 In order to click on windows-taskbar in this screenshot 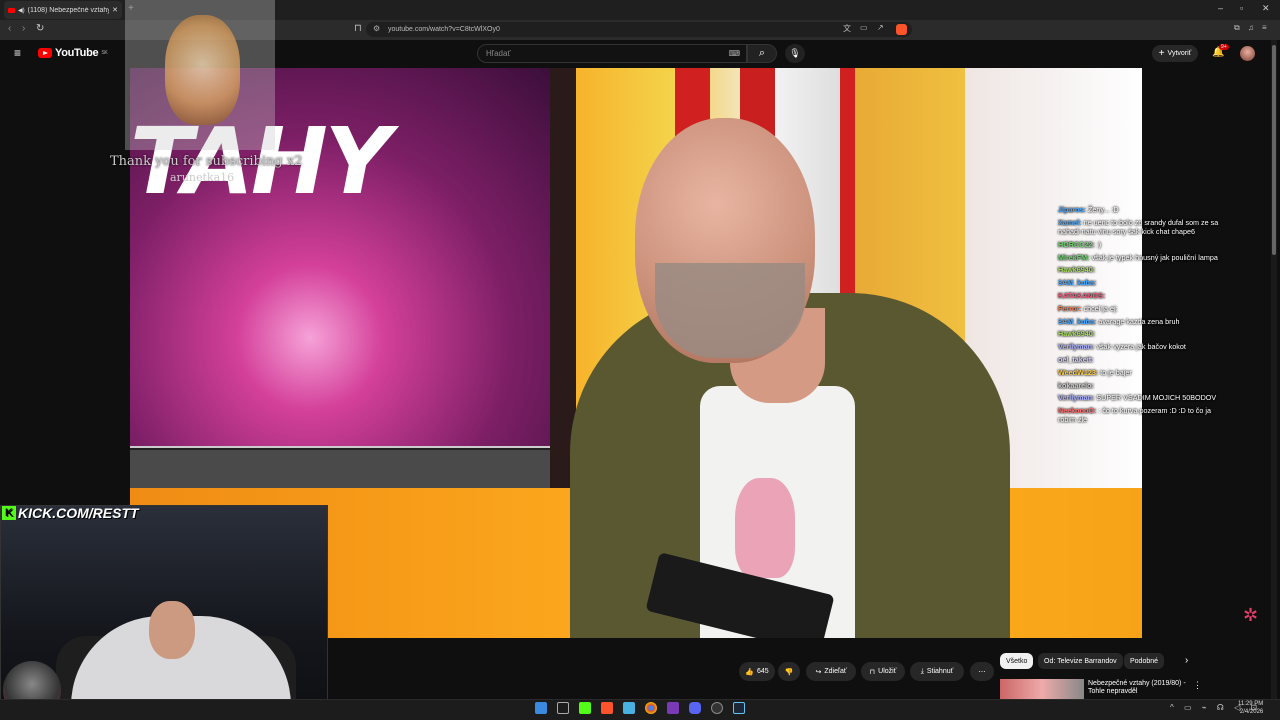, I will do `click(640, 709)`.